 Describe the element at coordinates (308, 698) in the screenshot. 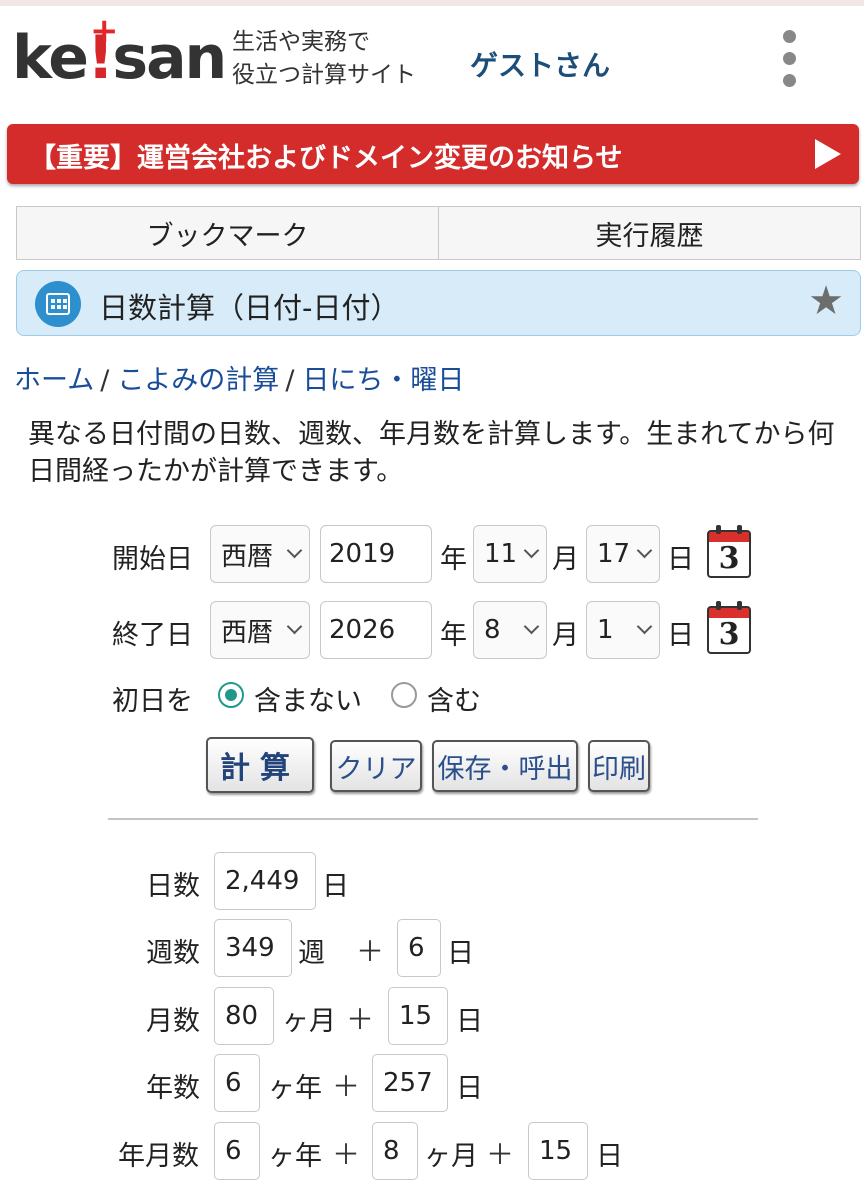

I see `radio-exclude-label: 含まない` at that location.